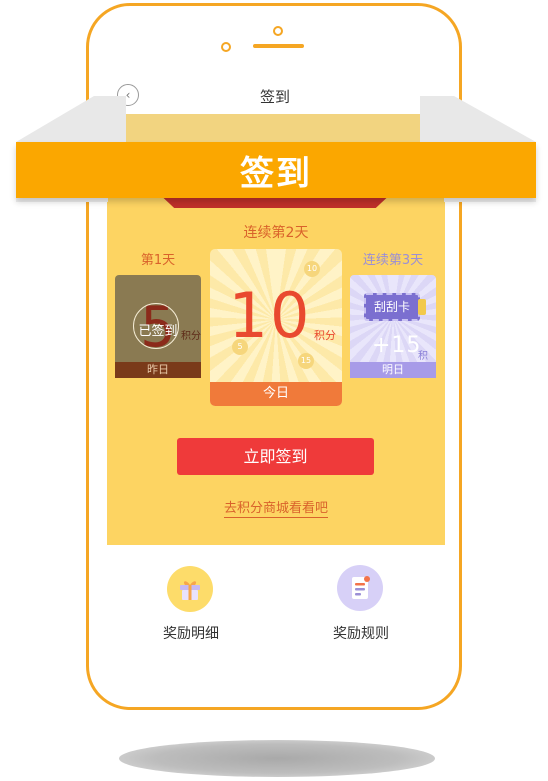  Describe the element at coordinates (128, 95) in the screenshot. I see `chevron-left-icon: ‹` at that location.